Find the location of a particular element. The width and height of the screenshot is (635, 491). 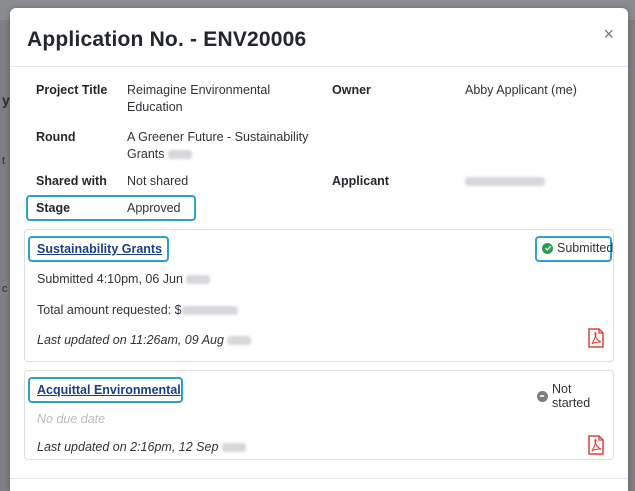

due-date-text: No due date is located at coordinates (71, 419).